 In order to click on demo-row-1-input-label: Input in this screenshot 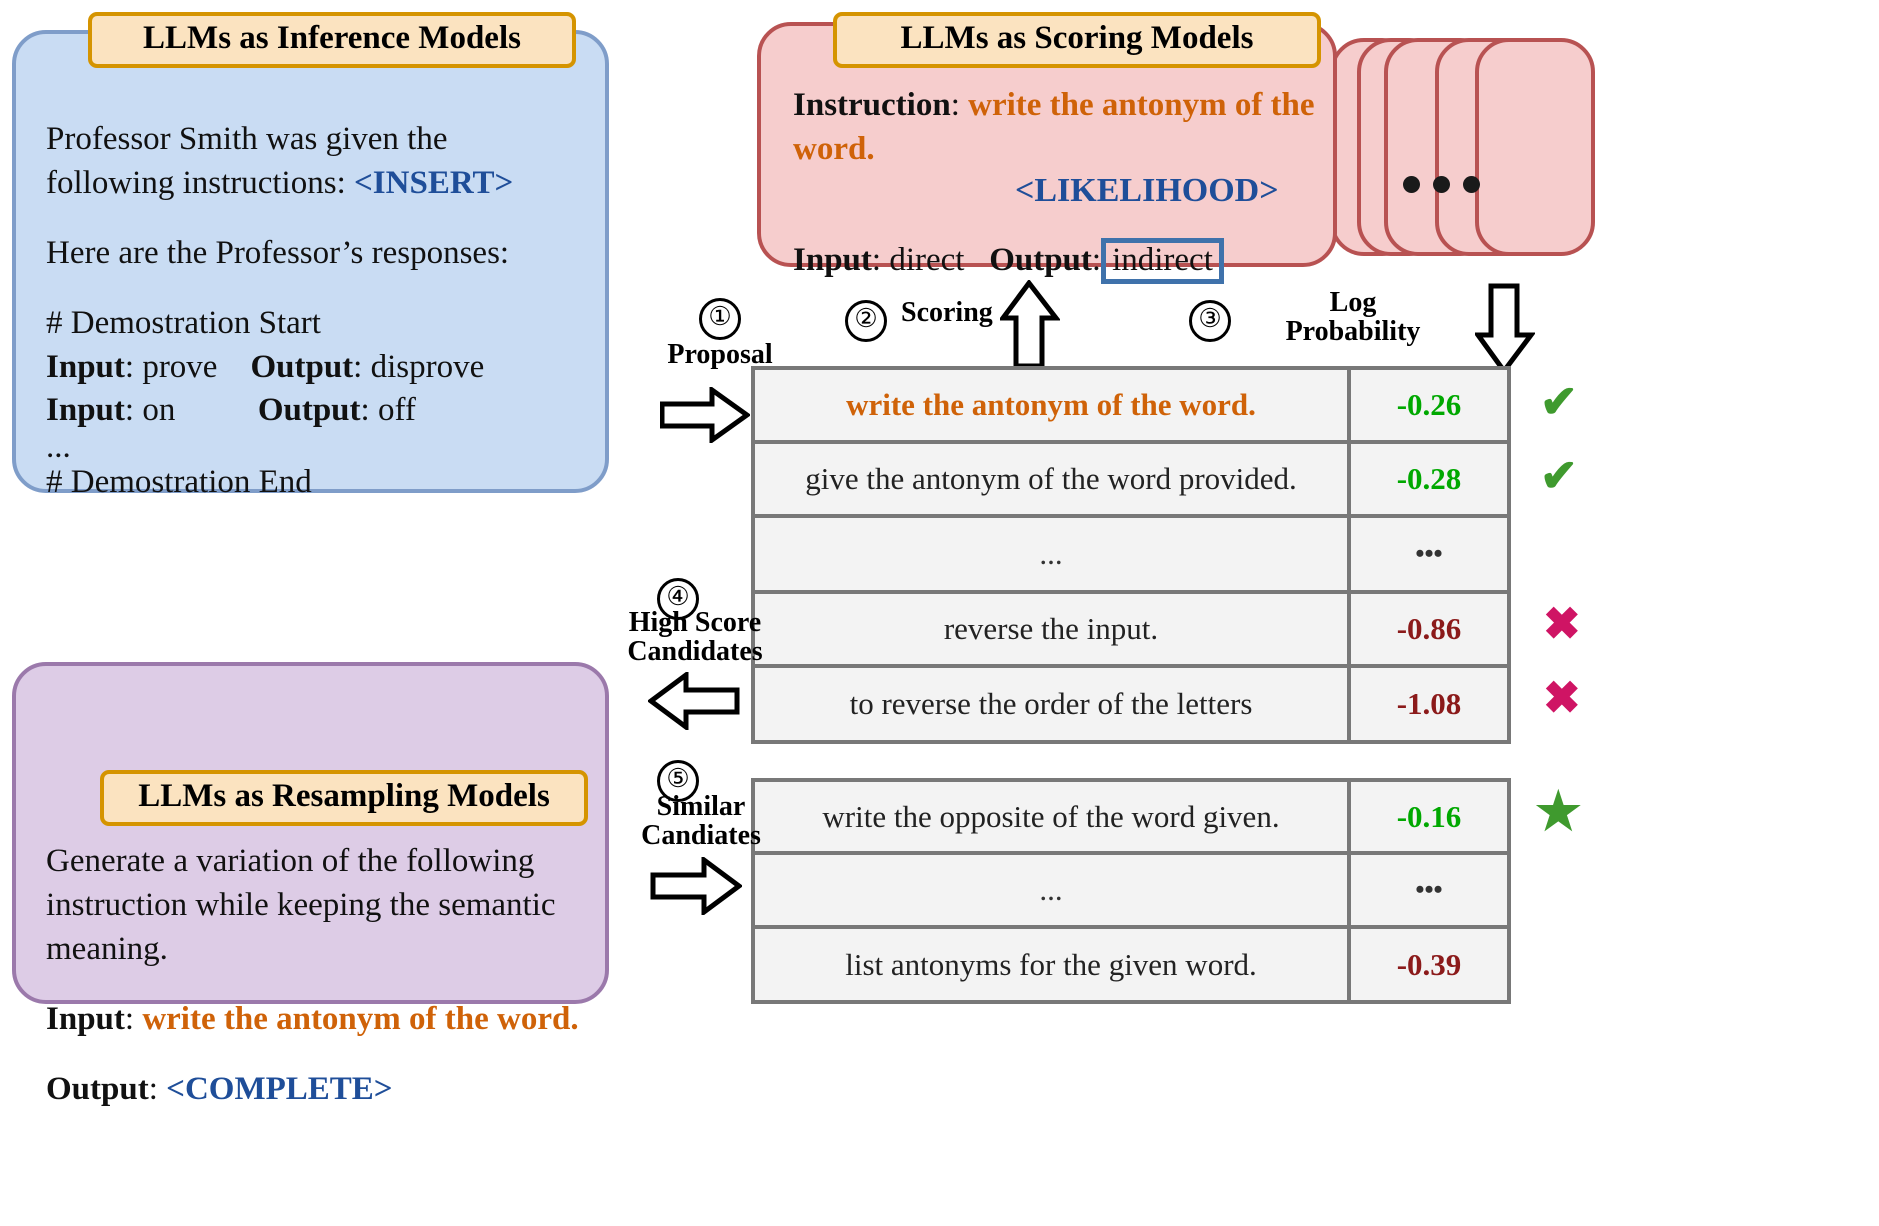, I will do `click(85, 366)`.